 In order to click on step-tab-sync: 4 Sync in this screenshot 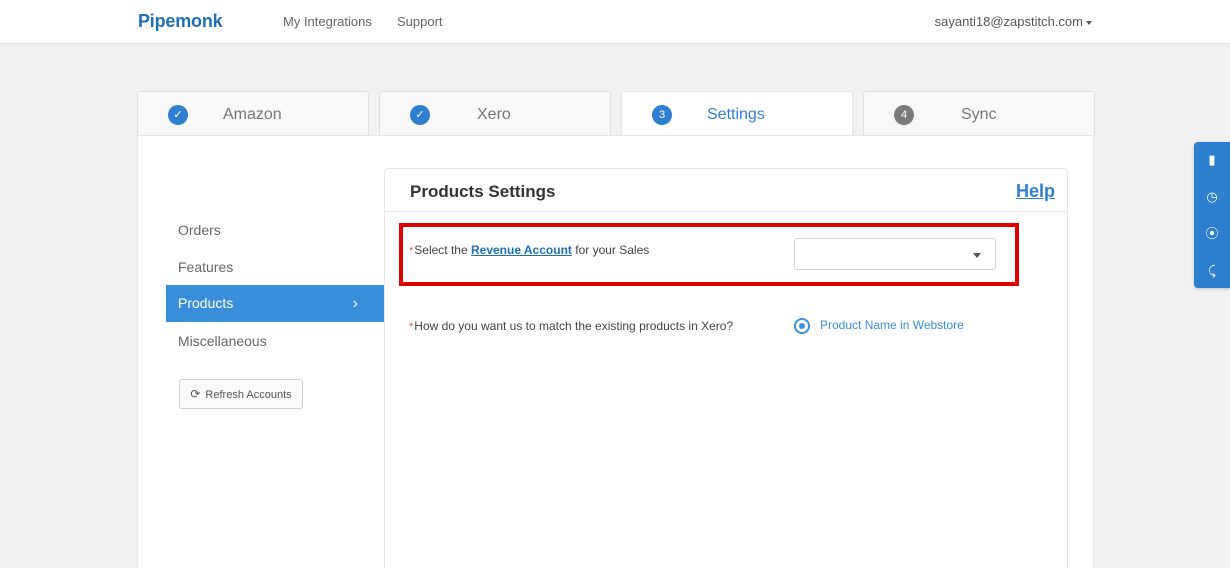, I will do `click(979, 113)`.